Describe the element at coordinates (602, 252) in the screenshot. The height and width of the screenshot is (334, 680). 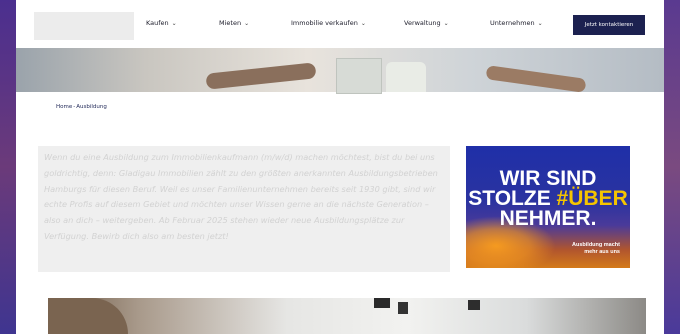
I see `banner-subline-2: mehr aus uns` at that location.